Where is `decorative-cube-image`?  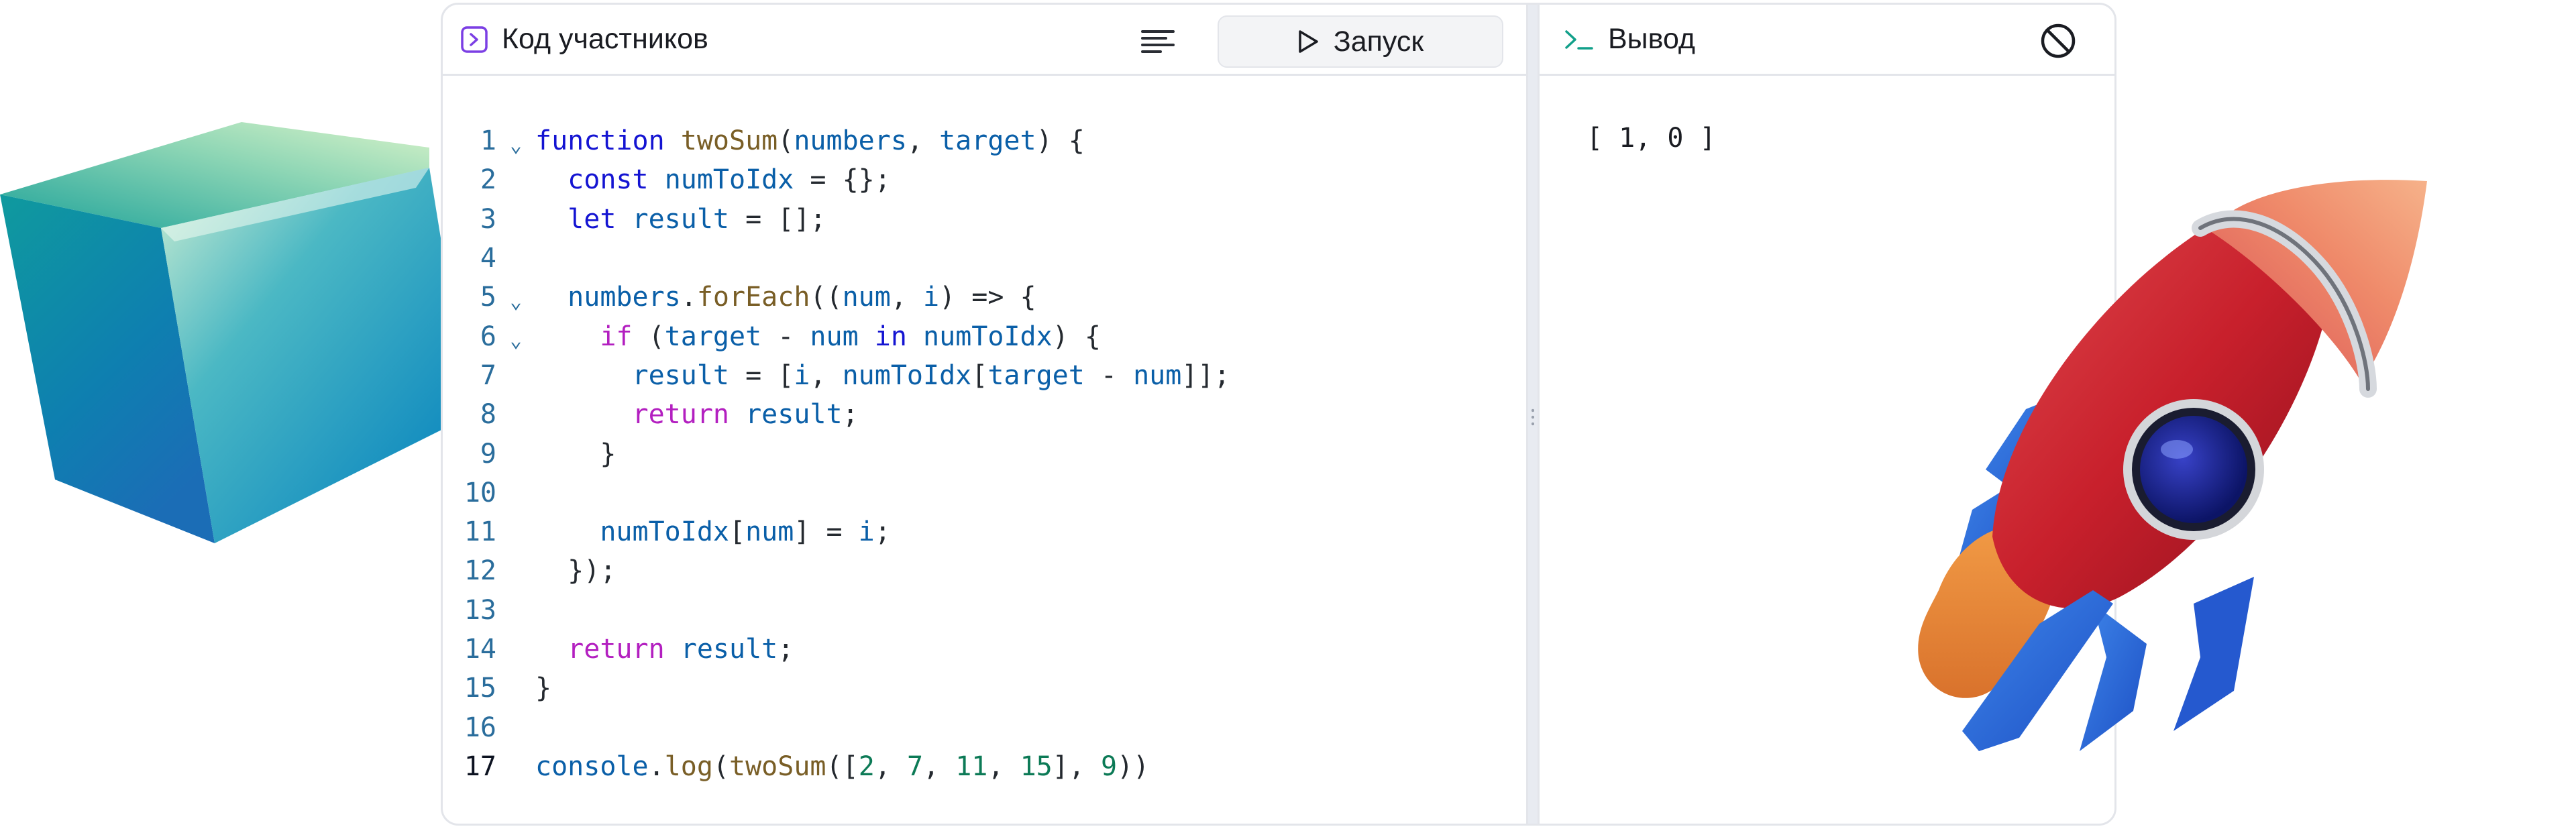 decorative-cube-image is located at coordinates (235, 333).